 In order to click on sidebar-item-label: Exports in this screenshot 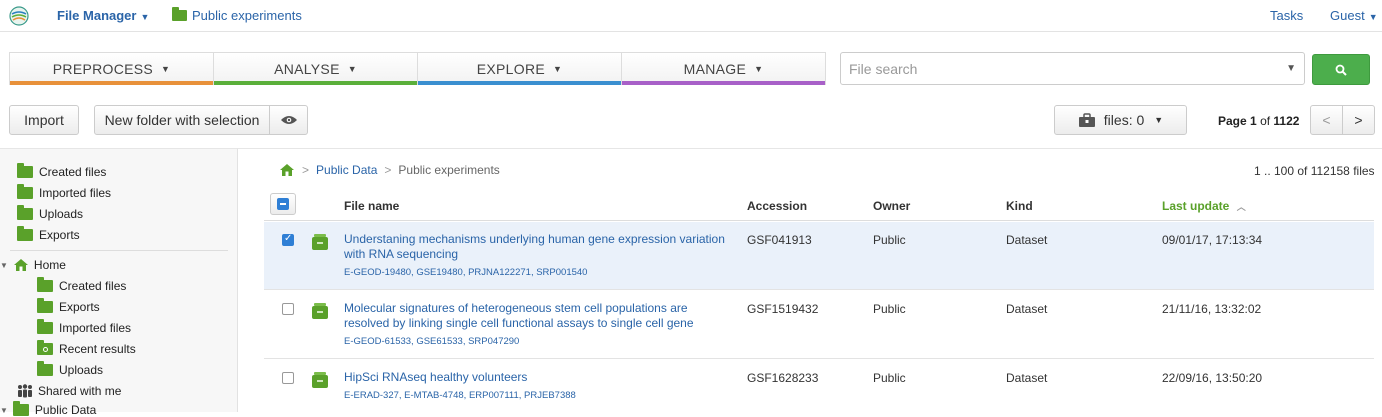, I will do `click(59, 235)`.